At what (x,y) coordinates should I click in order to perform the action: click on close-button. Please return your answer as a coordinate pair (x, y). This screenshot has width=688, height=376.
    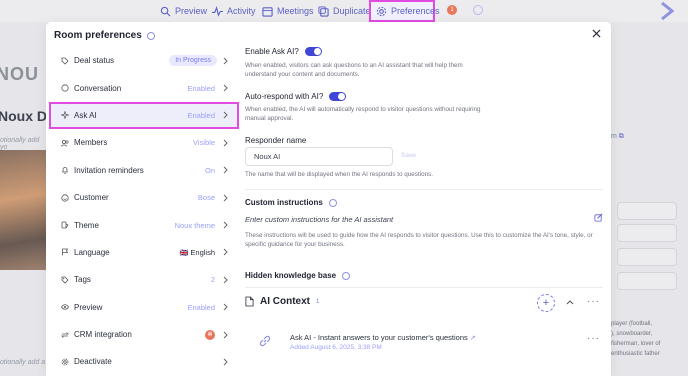
    Looking at the image, I should click on (596, 33).